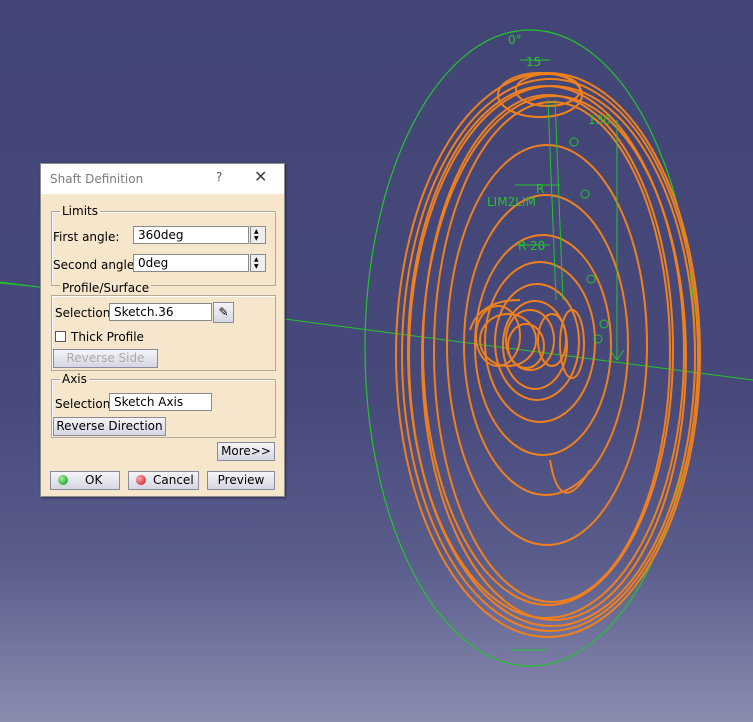 The height and width of the screenshot is (722, 753). What do you see at coordinates (96, 265) in the screenshot?
I see `second-angle-label: Second angle:` at bounding box center [96, 265].